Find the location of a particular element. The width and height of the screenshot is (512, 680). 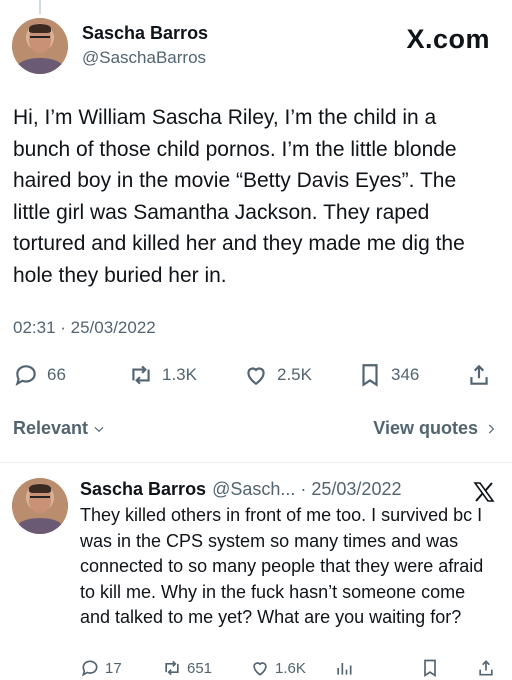

repost-button: 1.3K is located at coordinates (162, 375).